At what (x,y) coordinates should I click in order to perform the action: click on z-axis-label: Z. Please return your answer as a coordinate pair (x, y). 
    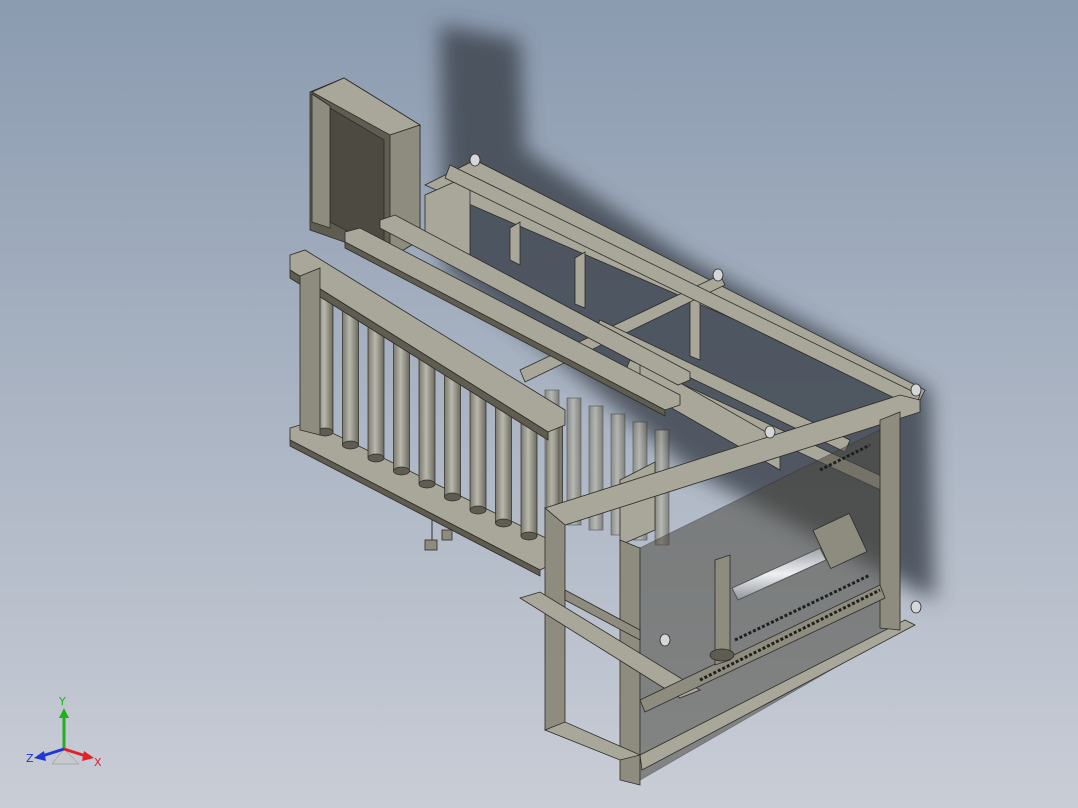
    Looking at the image, I should click on (30, 758).